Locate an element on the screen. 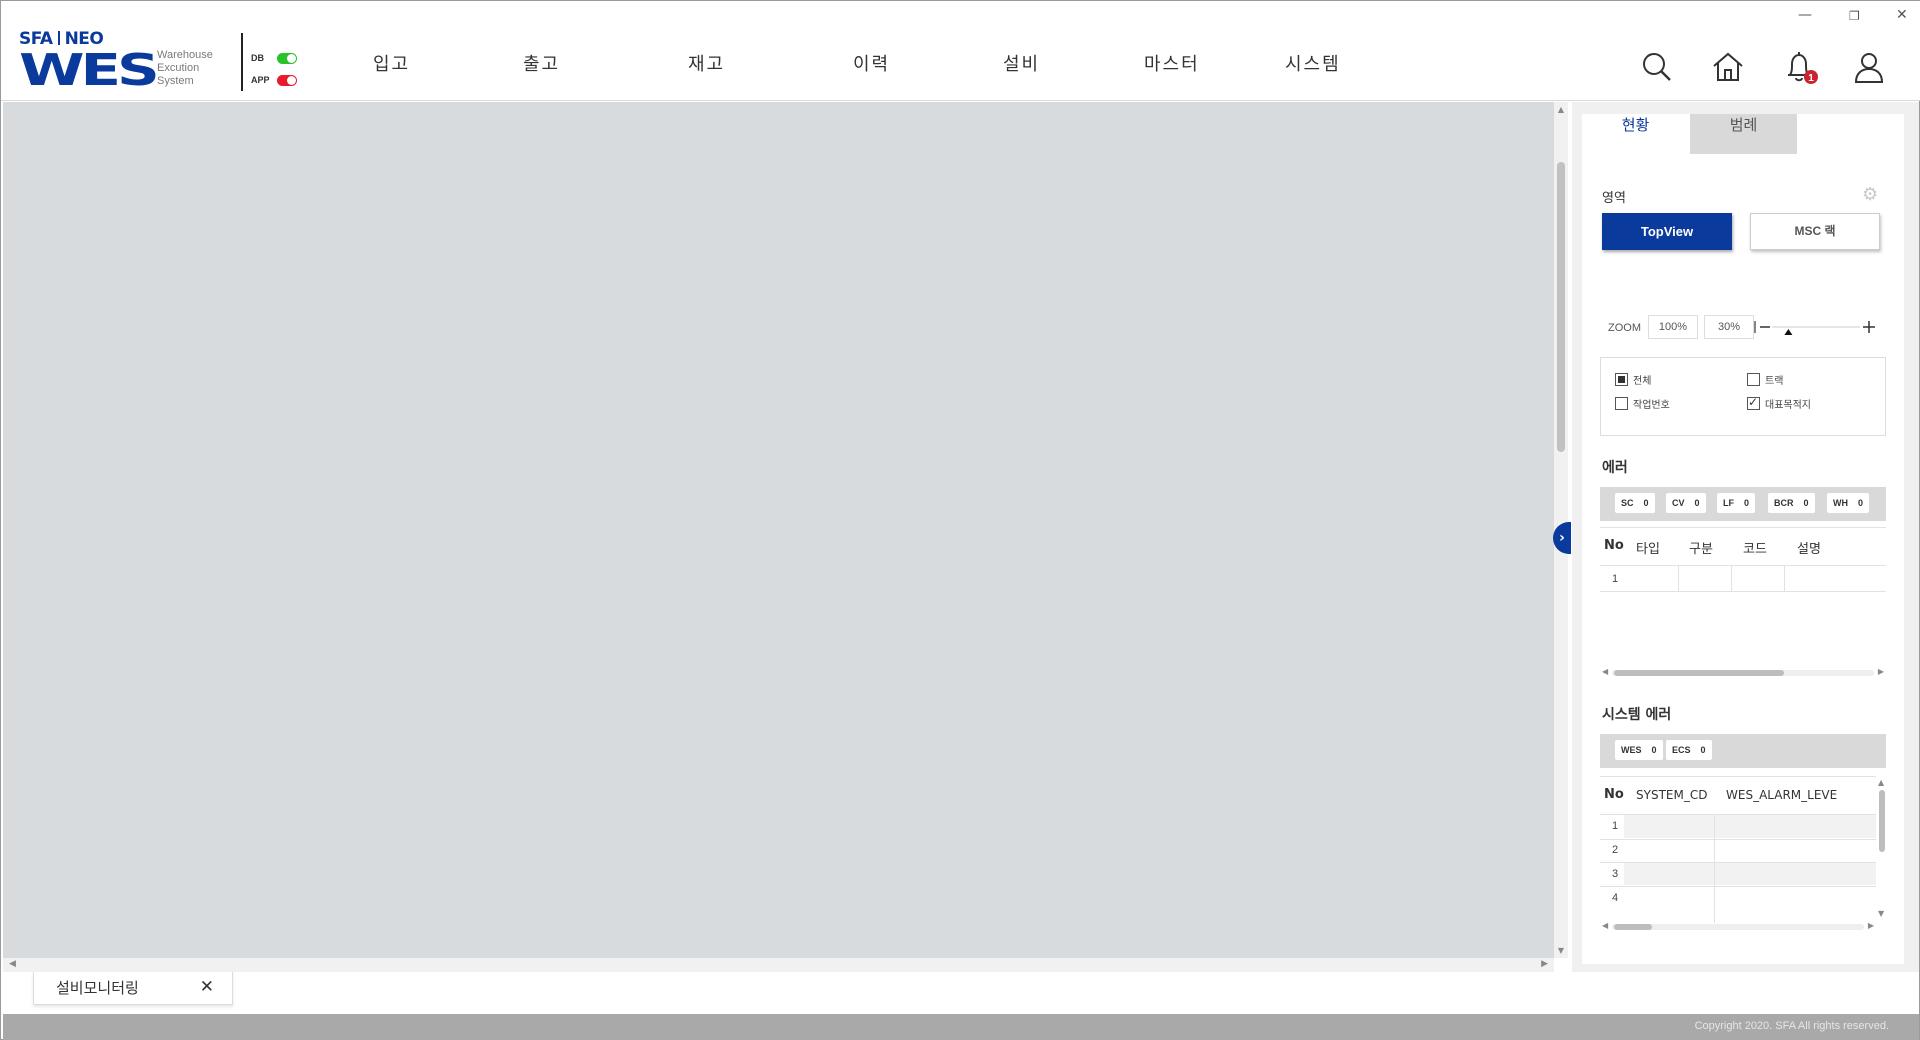 This screenshot has height=1040, width=1920. home-icon is located at coordinates (1728, 67).